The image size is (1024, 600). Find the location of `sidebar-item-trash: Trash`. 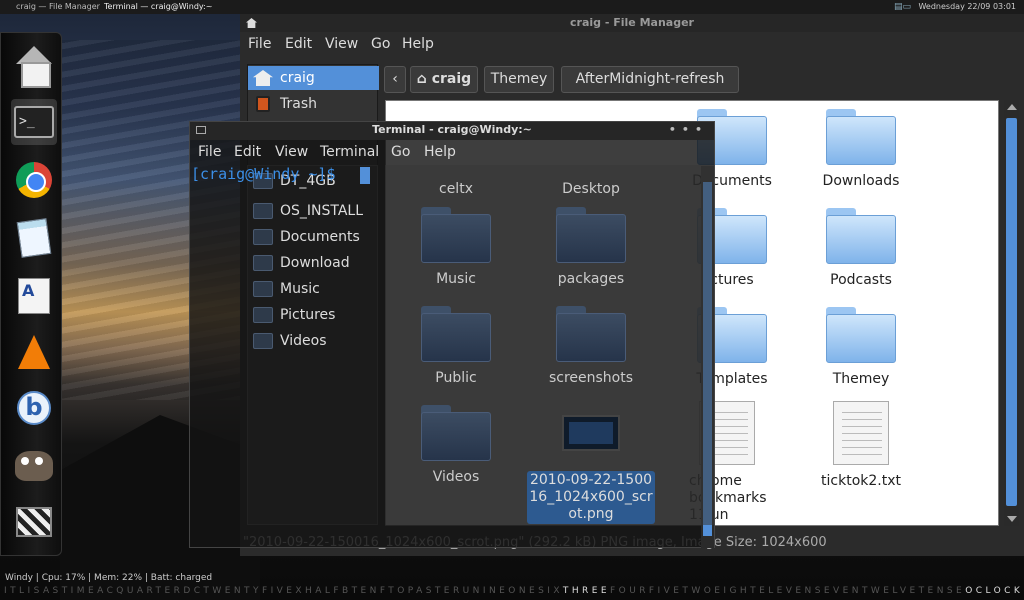

sidebar-item-trash: Trash is located at coordinates (313, 104).